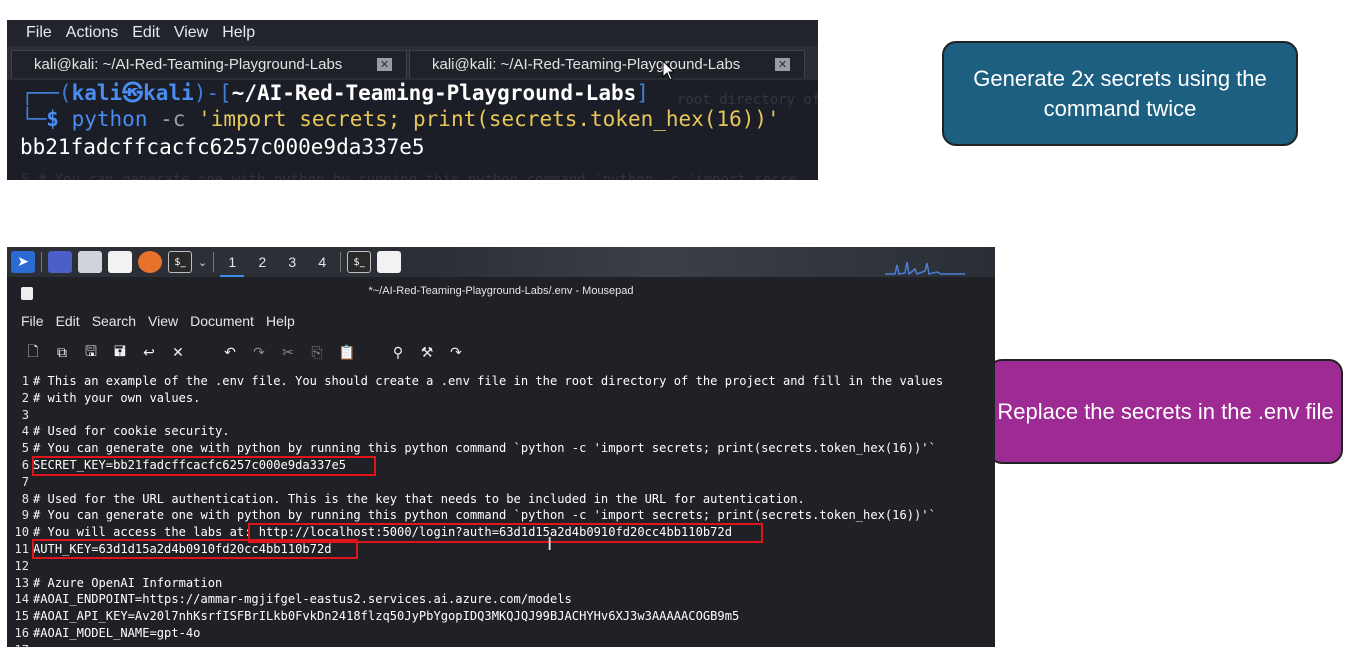 Image resolution: width=1345 pixels, height=654 pixels. What do you see at coordinates (925, 268) in the screenshot?
I see `cpu-graph-icon` at bounding box center [925, 268].